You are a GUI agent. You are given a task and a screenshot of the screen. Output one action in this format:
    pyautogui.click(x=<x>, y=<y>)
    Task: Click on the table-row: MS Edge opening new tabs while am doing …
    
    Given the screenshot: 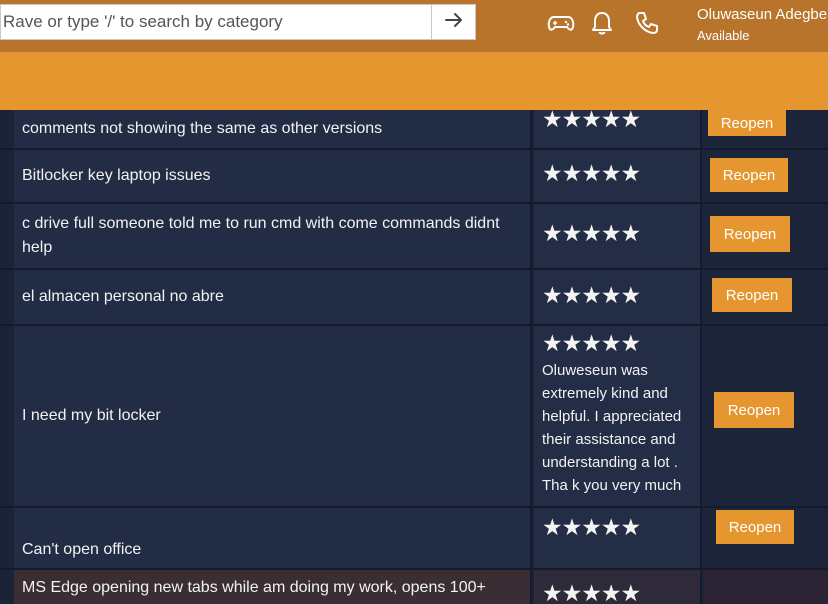 What is the action you would take?
    pyautogui.click(x=414, y=587)
    